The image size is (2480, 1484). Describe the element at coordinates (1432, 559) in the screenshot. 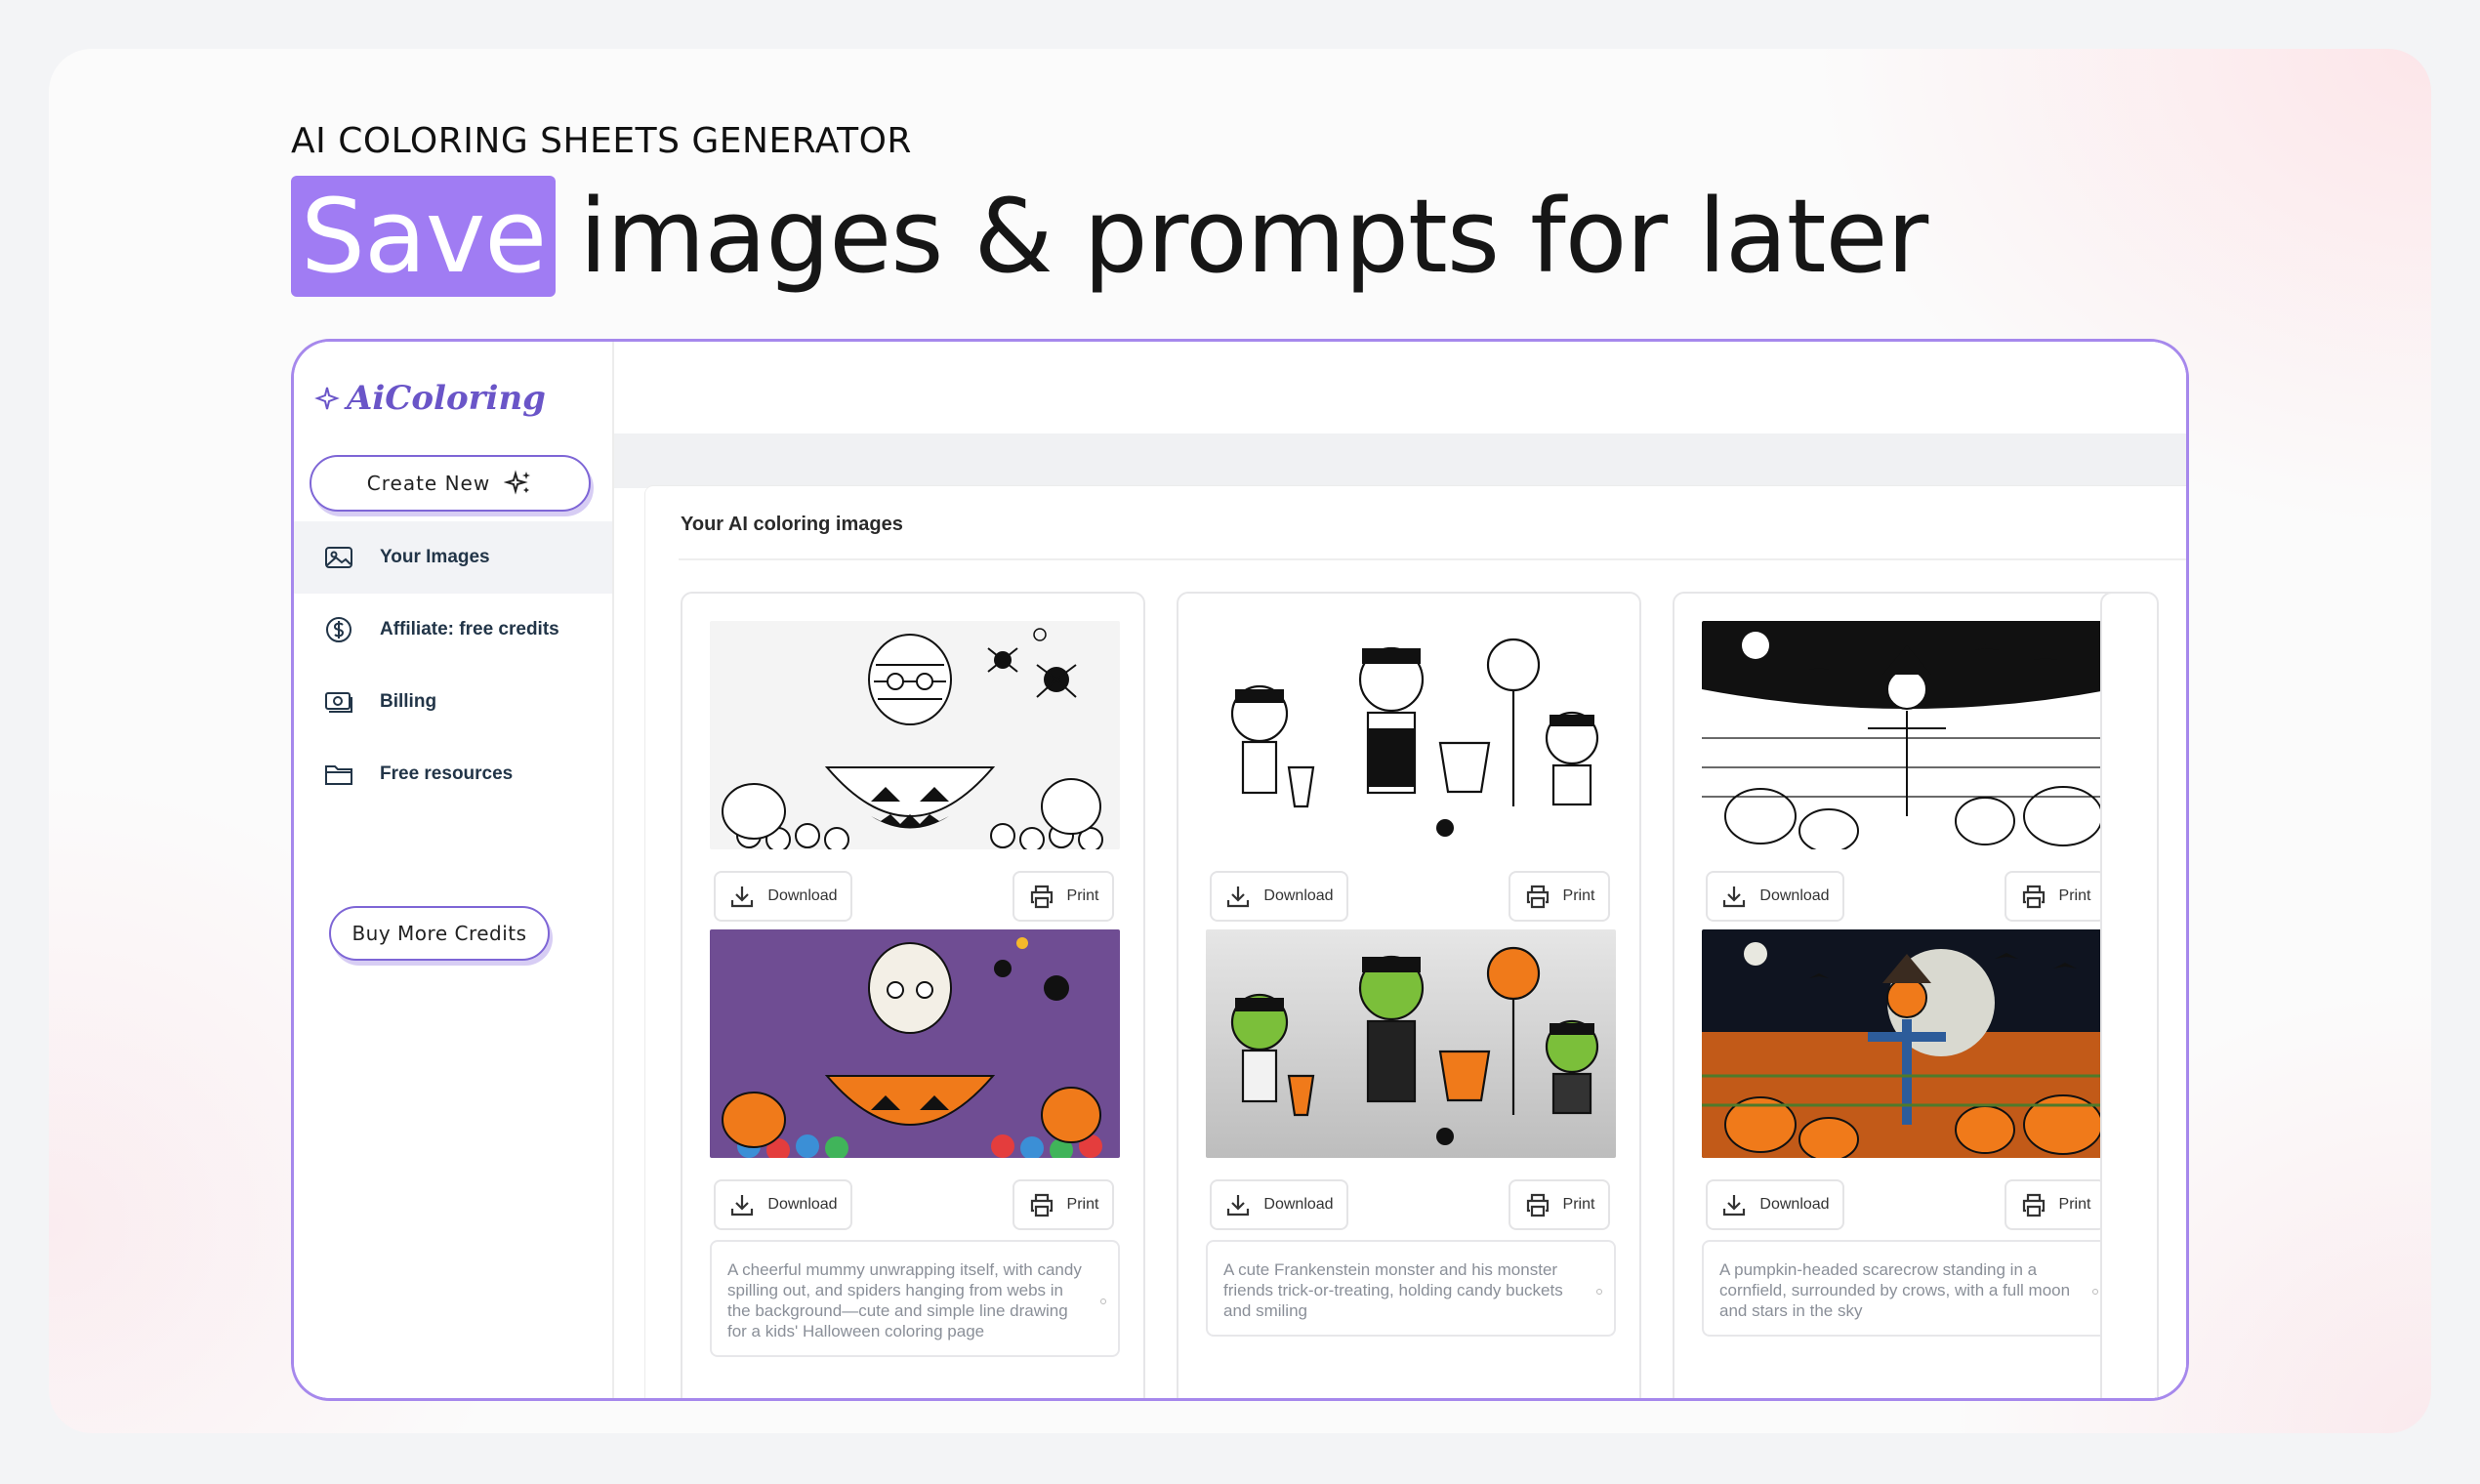

I see `divider` at that location.